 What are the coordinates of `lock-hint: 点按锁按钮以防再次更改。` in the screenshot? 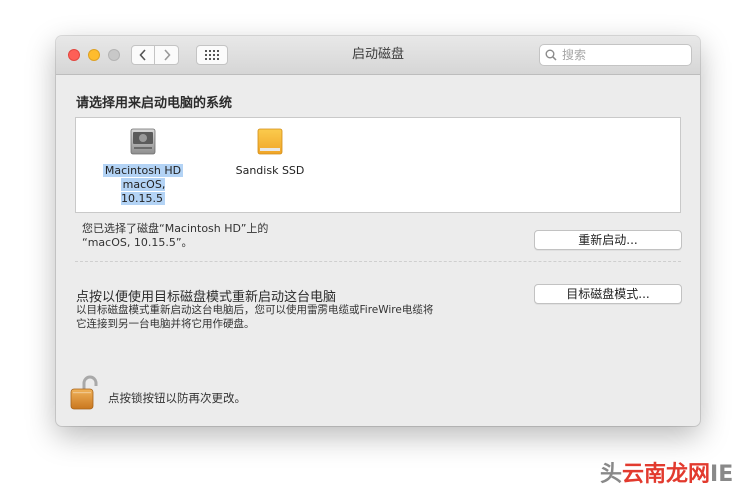 It's located at (177, 398).